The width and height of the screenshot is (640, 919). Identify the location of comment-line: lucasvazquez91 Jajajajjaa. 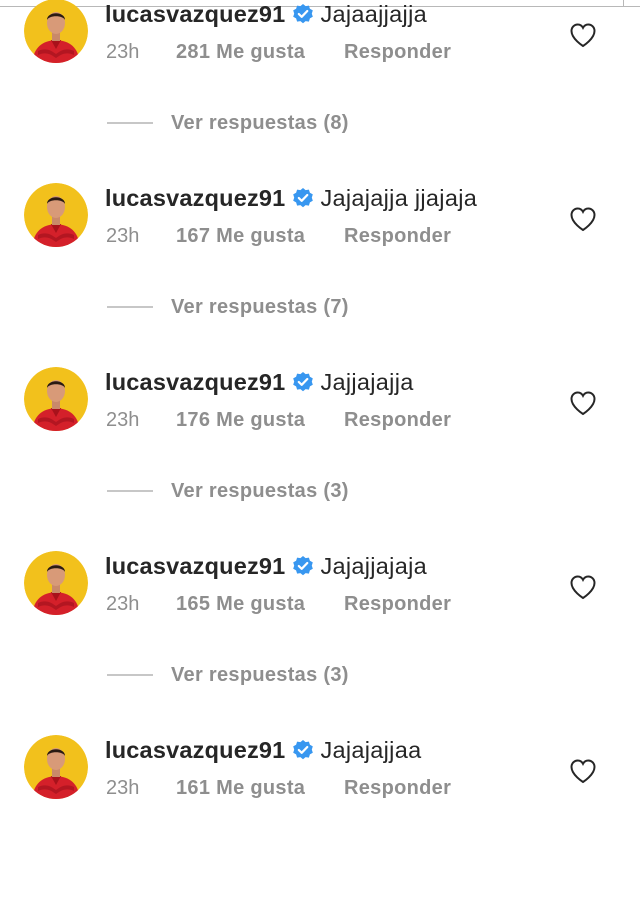
(263, 750).